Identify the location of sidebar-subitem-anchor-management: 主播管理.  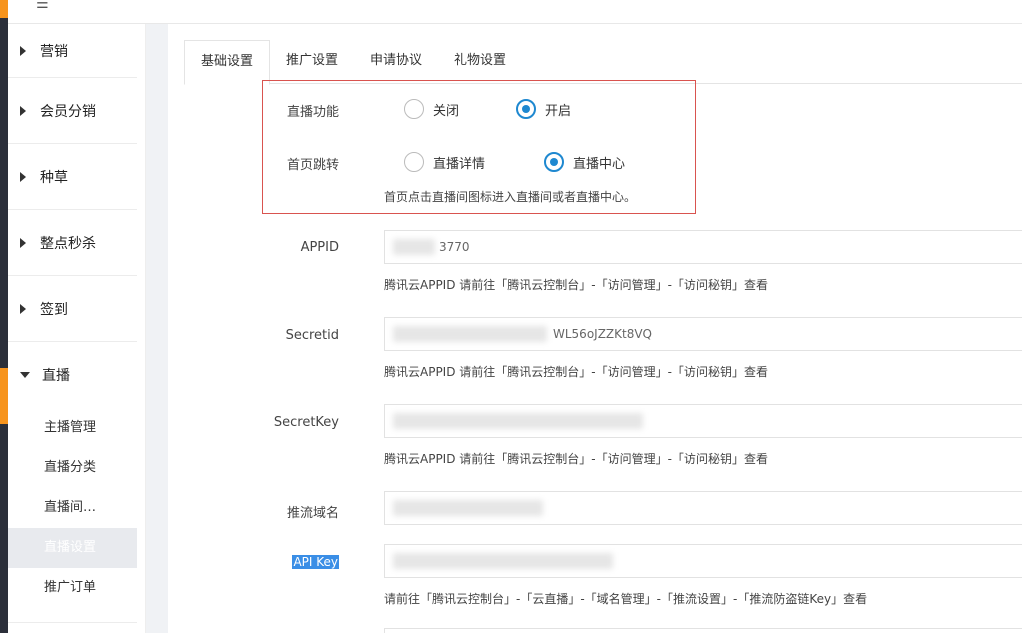
(72, 428).